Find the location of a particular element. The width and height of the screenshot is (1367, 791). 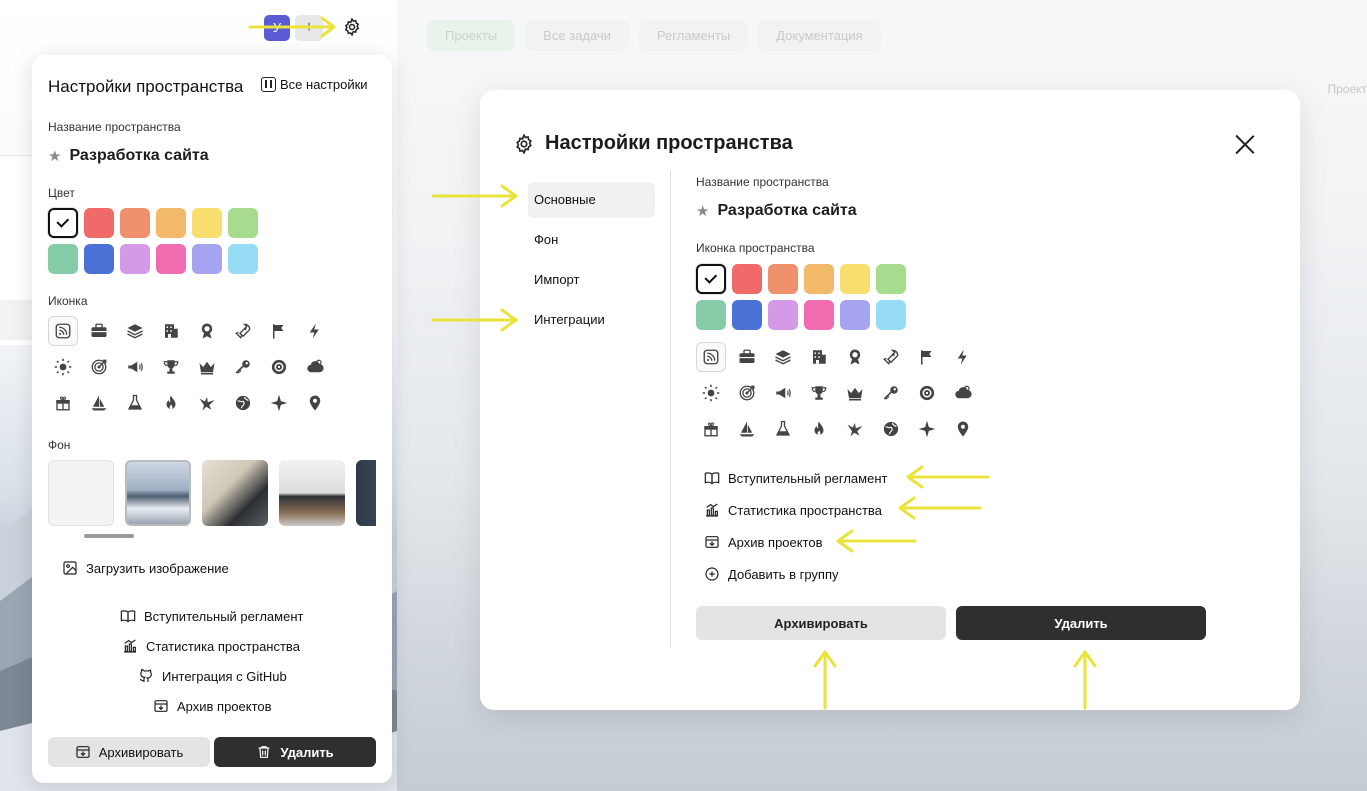

rocket-icon is located at coordinates (243, 331).